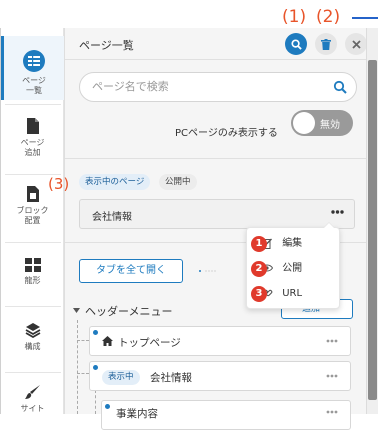 The height and width of the screenshot is (430, 380). What do you see at coordinates (226, 133) in the screenshot?
I see `pc-only-label: PCページのみ表示する` at bounding box center [226, 133].